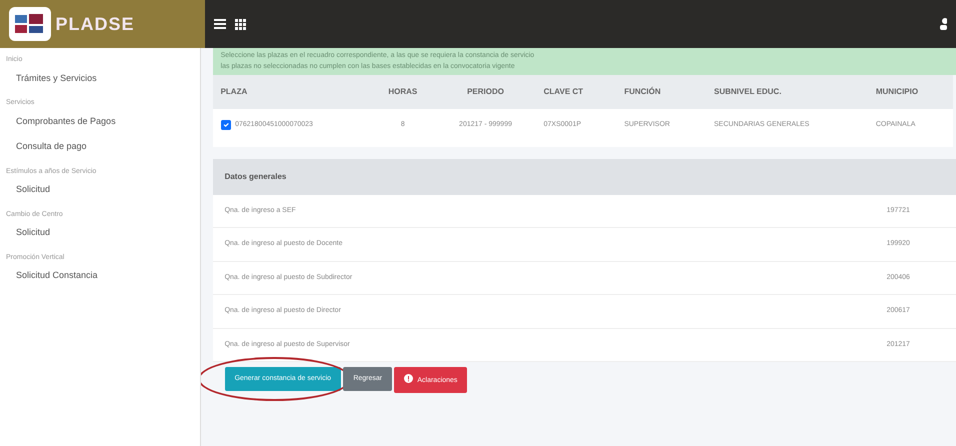 This screenshot has height=446, width=956. What do you see at coordinates (409, 378) in the screenshot?
I see `alert-icon` at bounding box center [409, 378].